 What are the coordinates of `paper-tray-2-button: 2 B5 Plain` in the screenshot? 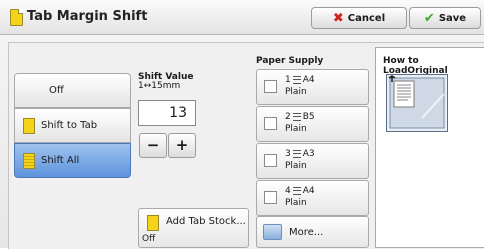 It's located at (312, 124).